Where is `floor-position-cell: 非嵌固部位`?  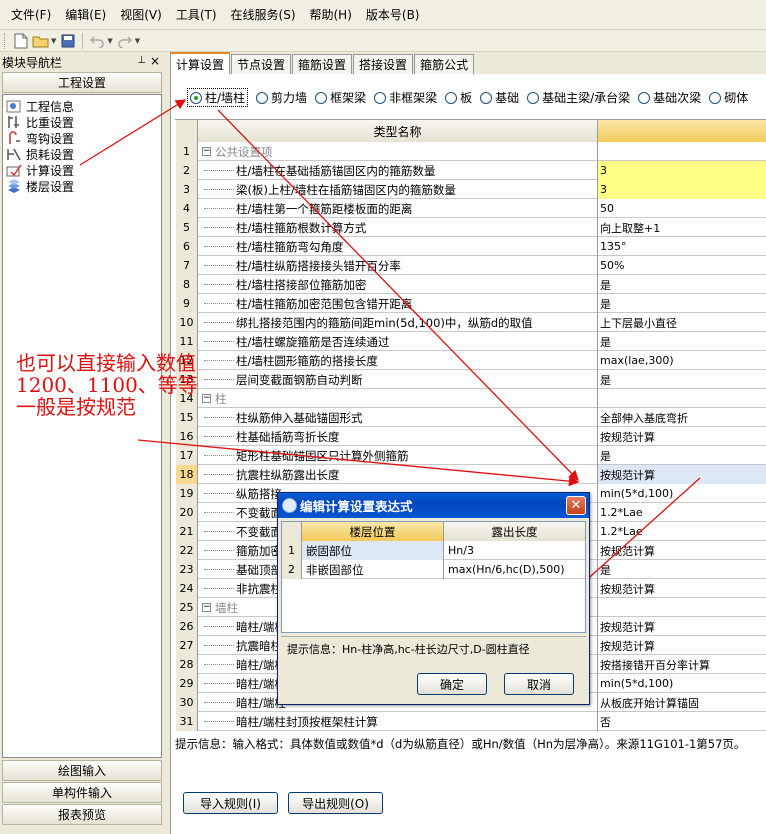
floor-position-cell: 非嵌固部位 is located at coordinates (373, 569).